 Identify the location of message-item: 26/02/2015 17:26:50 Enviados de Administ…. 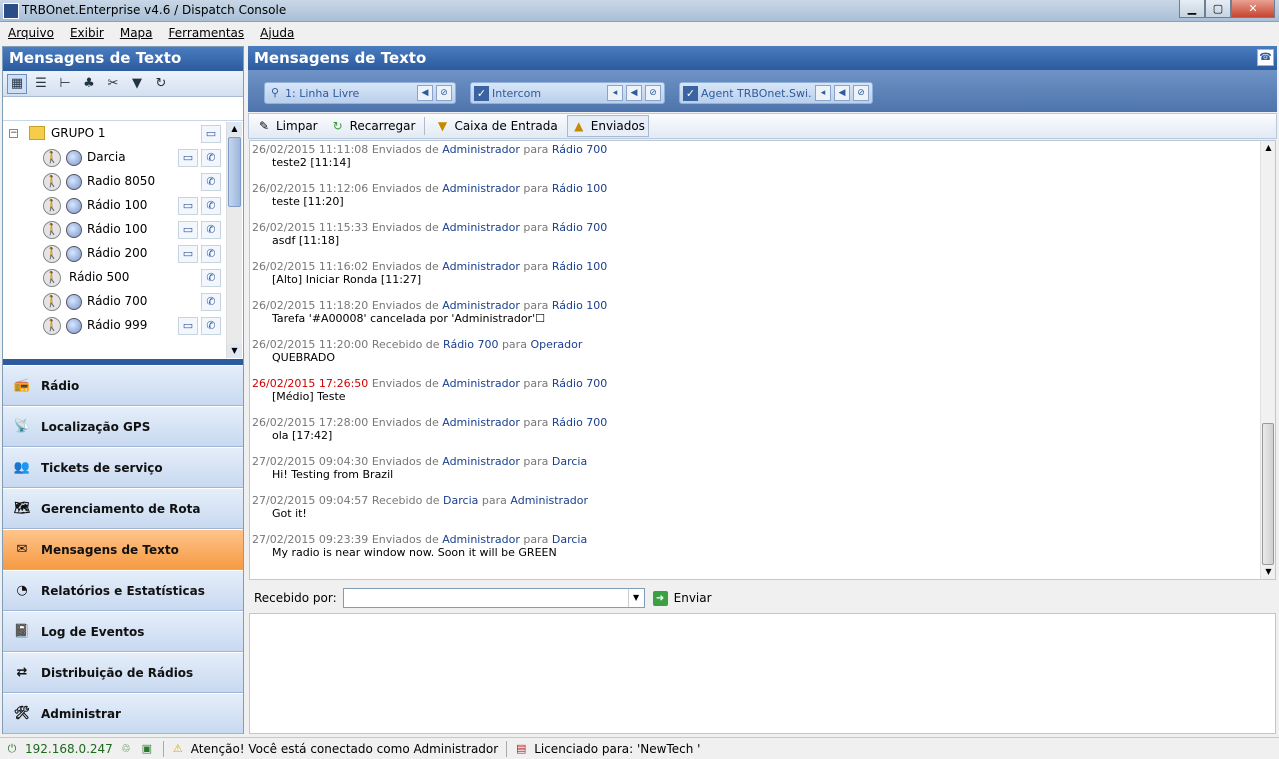
(756, 396).